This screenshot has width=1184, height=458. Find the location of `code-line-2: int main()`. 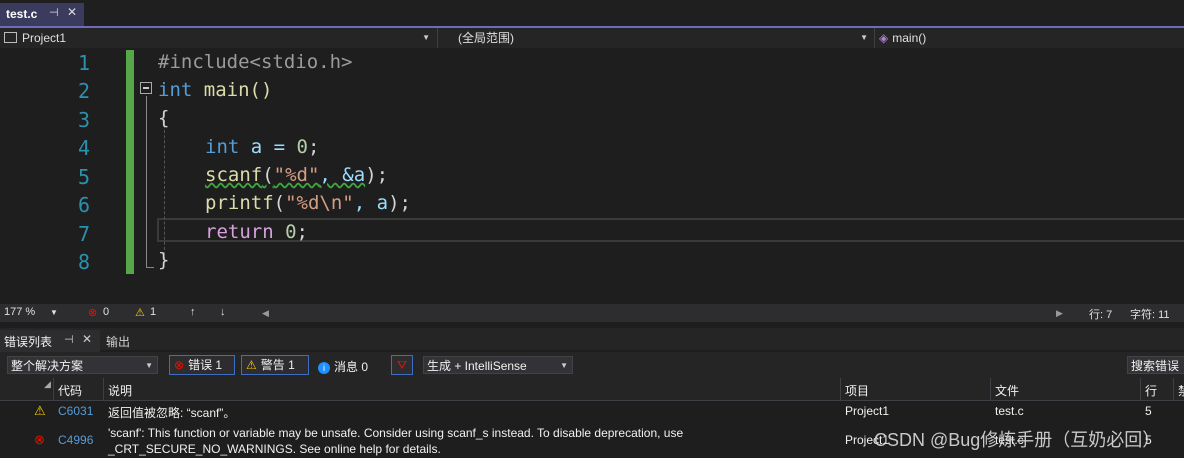

code-line-2: int main() is located at coordinates (215, 90).